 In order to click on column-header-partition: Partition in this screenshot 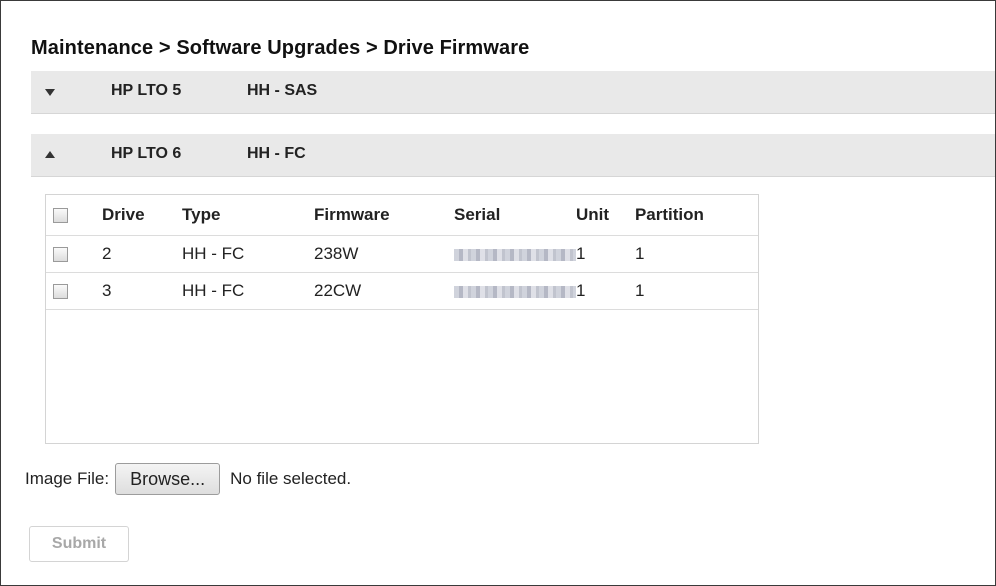, I will do `click(696, 215)`.